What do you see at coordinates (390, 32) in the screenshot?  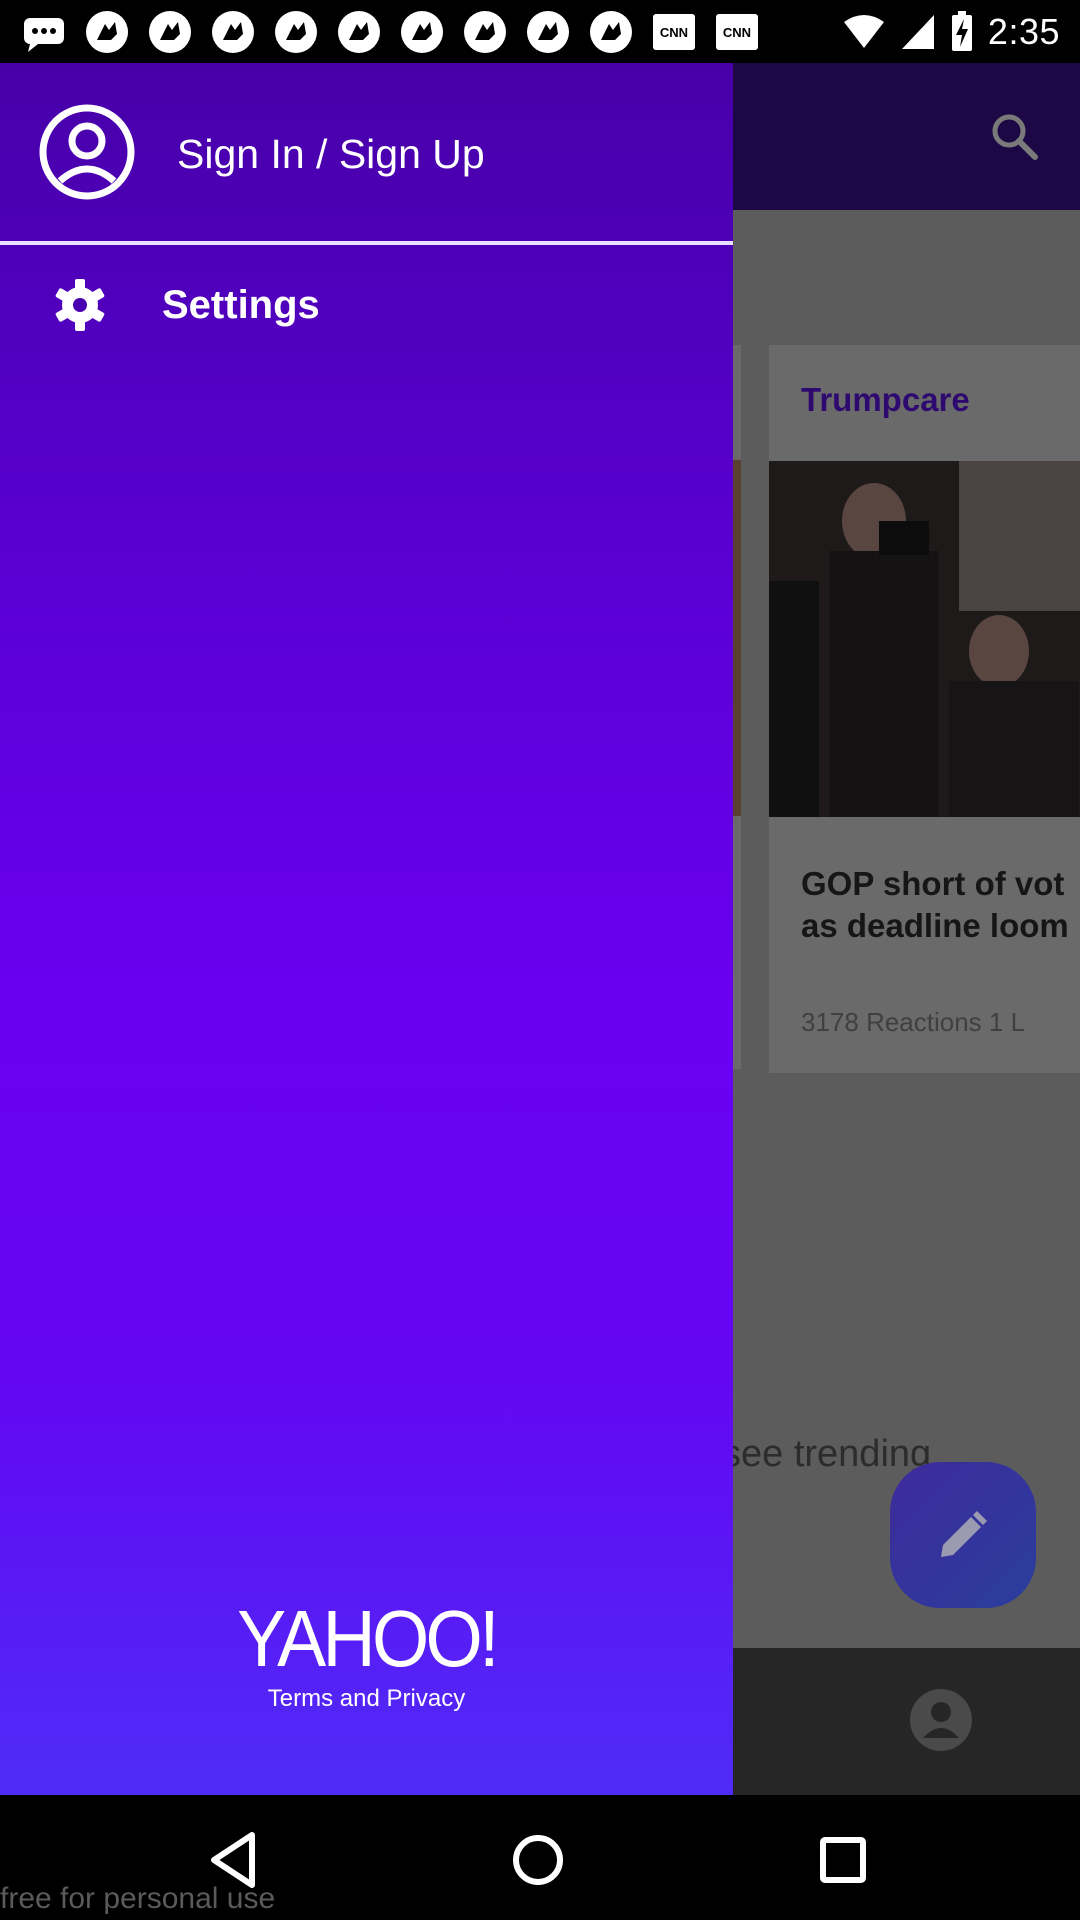 I see `notification-icons: CNN CNN` at bounding box center [390, 32].